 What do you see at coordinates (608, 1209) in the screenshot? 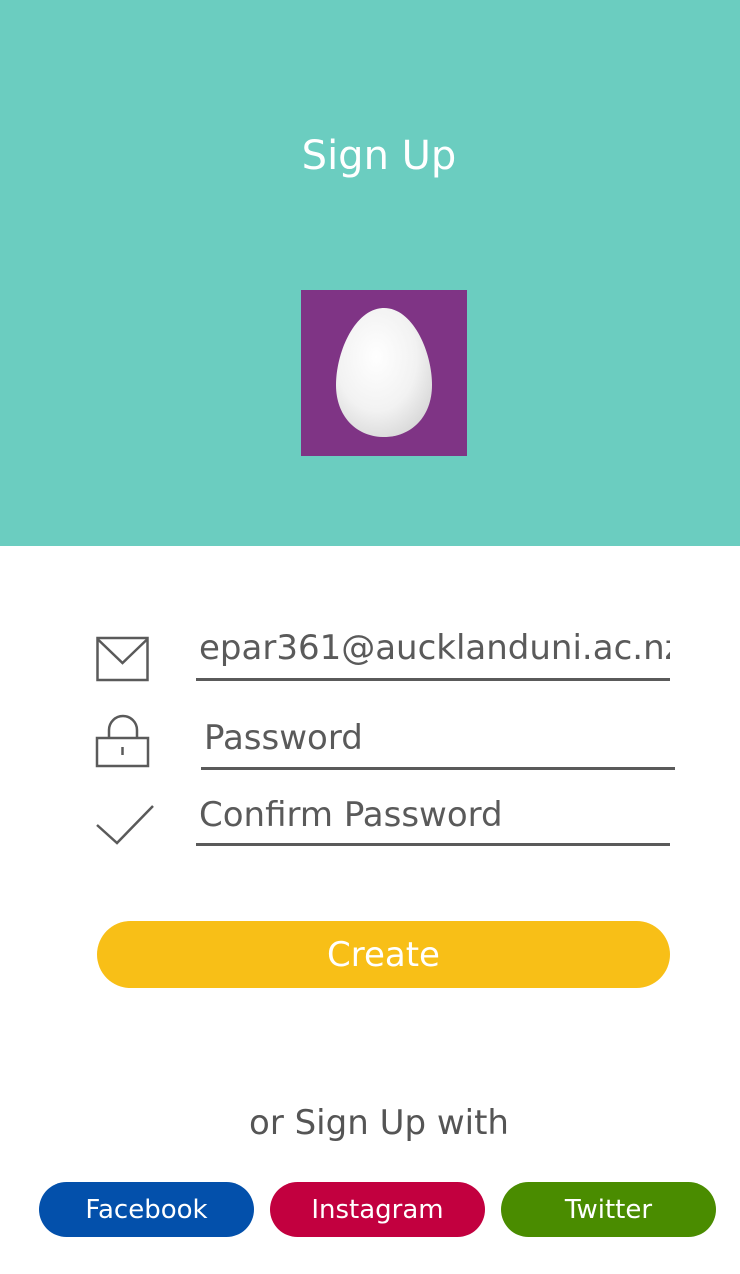
I see `twitter-button: Twitter` at bounding box center [608, 1209].